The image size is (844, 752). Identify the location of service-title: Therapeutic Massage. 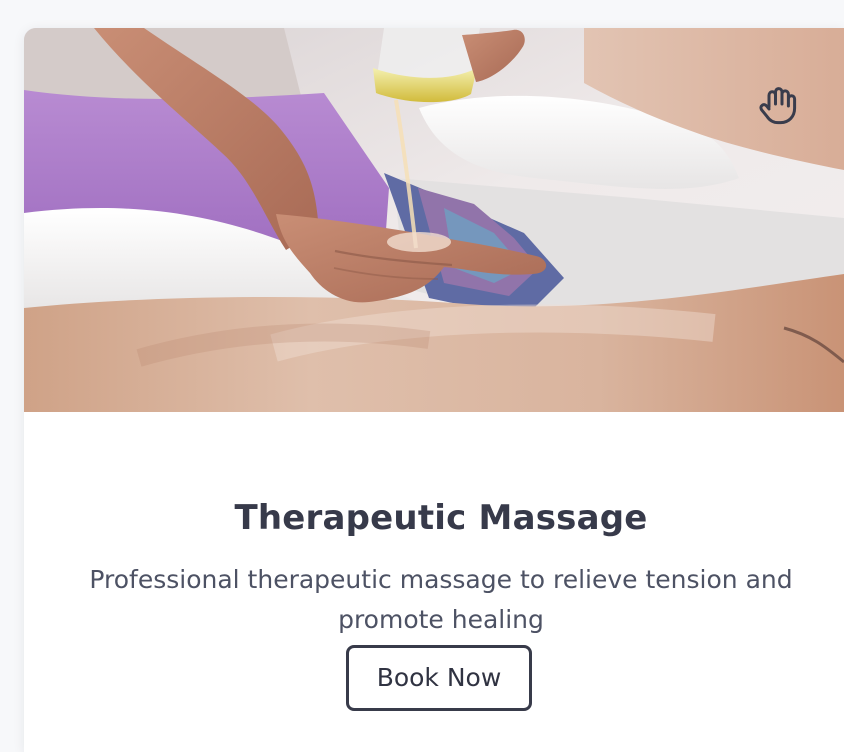
(441, 518).